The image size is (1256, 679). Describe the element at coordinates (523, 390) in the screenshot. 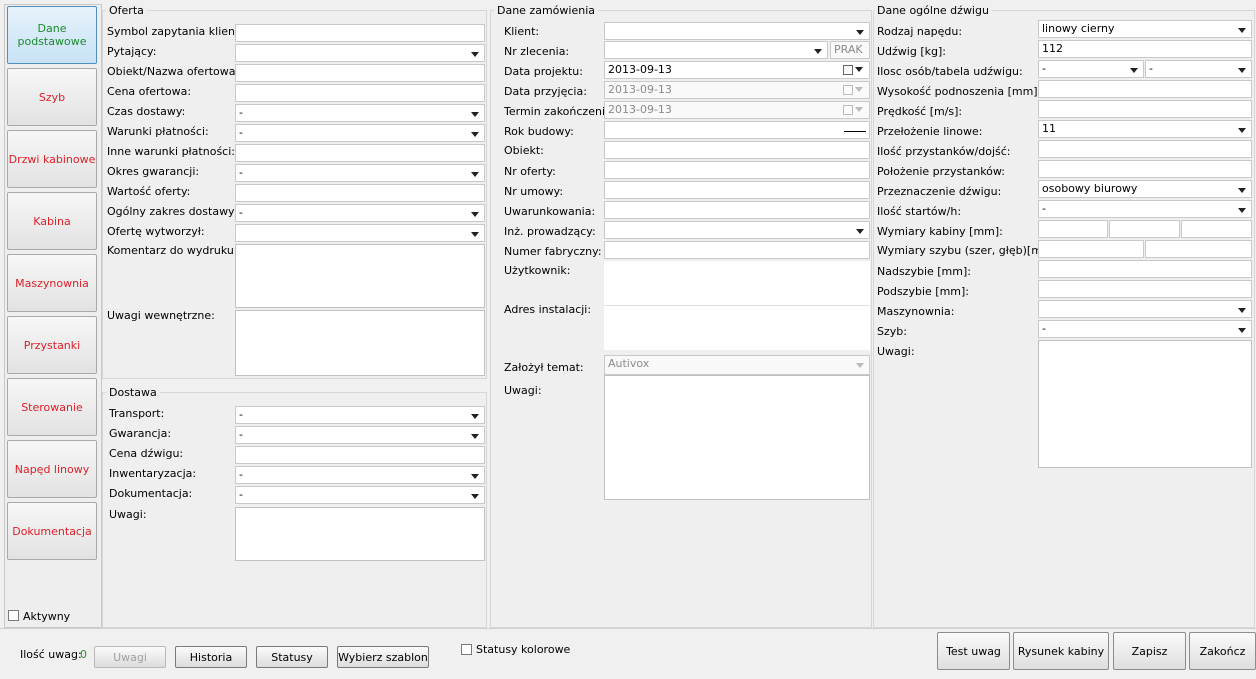

I see `zamowienie-uwagi-label: Uwagi:` at that location.